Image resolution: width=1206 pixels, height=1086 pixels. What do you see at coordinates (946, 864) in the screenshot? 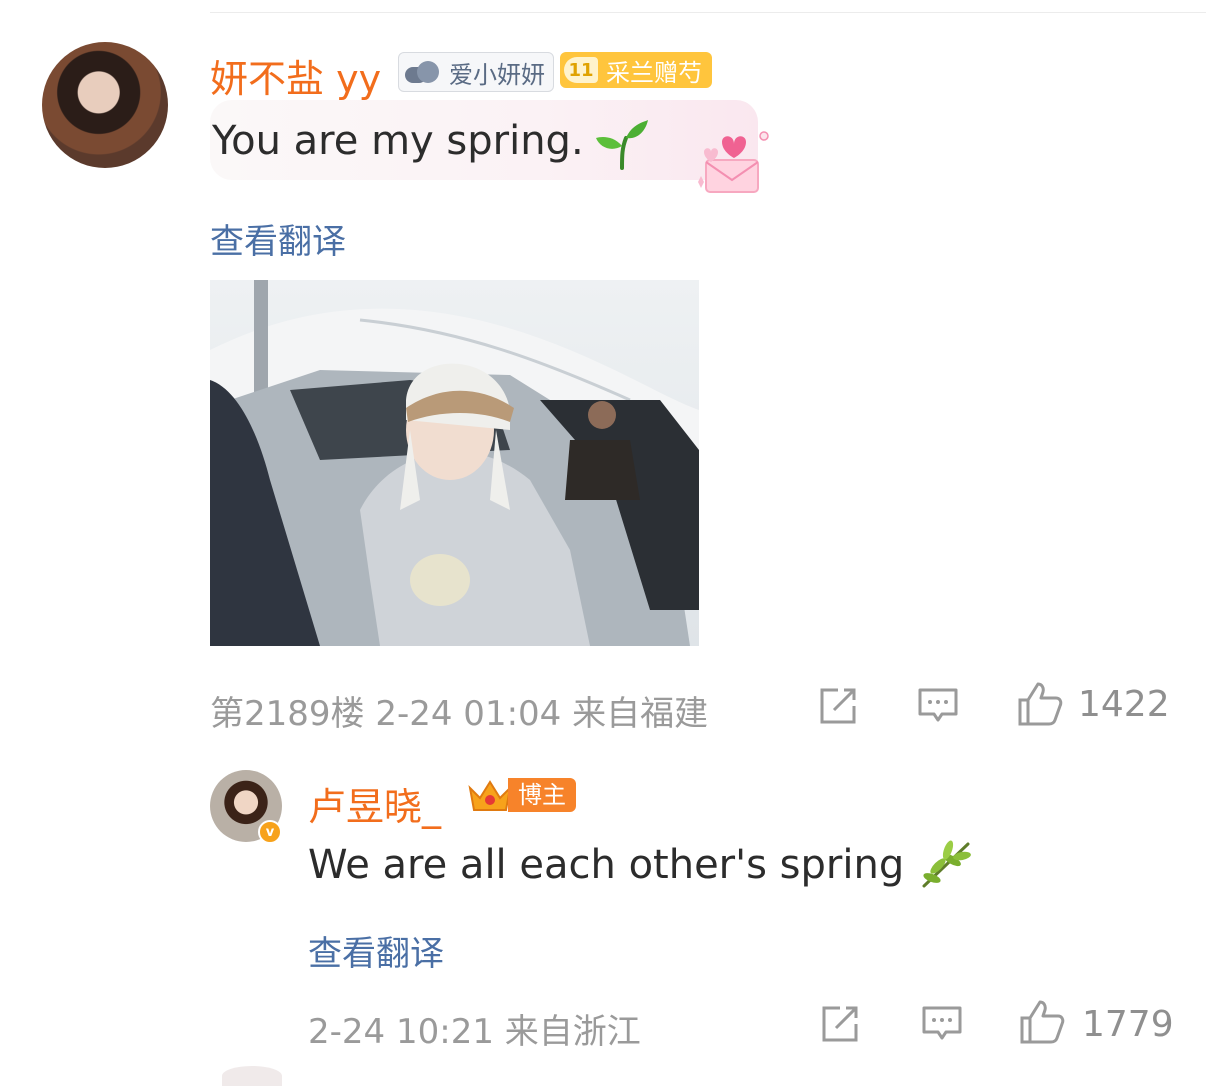
I see `olive-branch-emoji-icon` at bounding box center [946, 864].